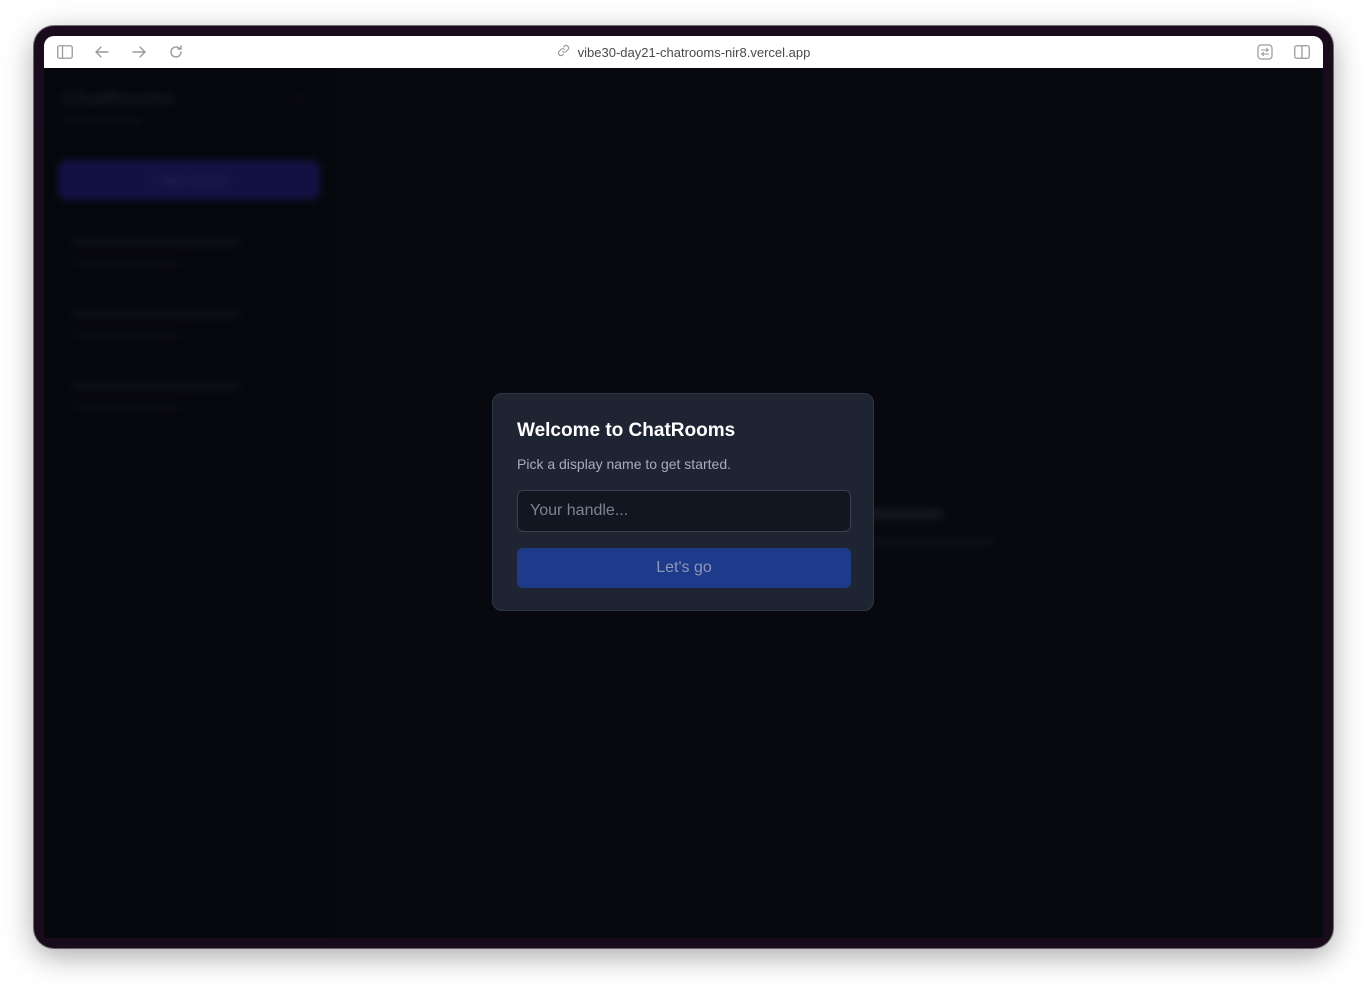 This screenshot has height=990, width=1367. I want to click on link-icon, so click(563, 52).